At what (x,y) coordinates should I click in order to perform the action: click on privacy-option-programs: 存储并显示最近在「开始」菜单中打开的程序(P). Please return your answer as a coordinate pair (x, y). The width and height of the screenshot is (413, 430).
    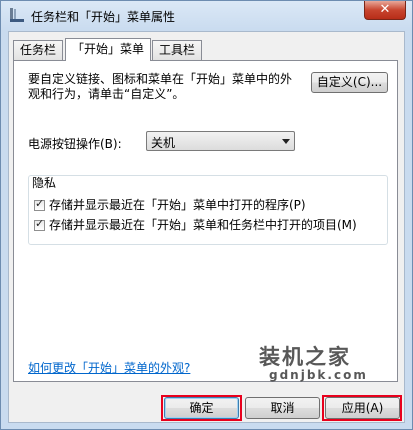
    Looking at the image, I should click on (170, 204).